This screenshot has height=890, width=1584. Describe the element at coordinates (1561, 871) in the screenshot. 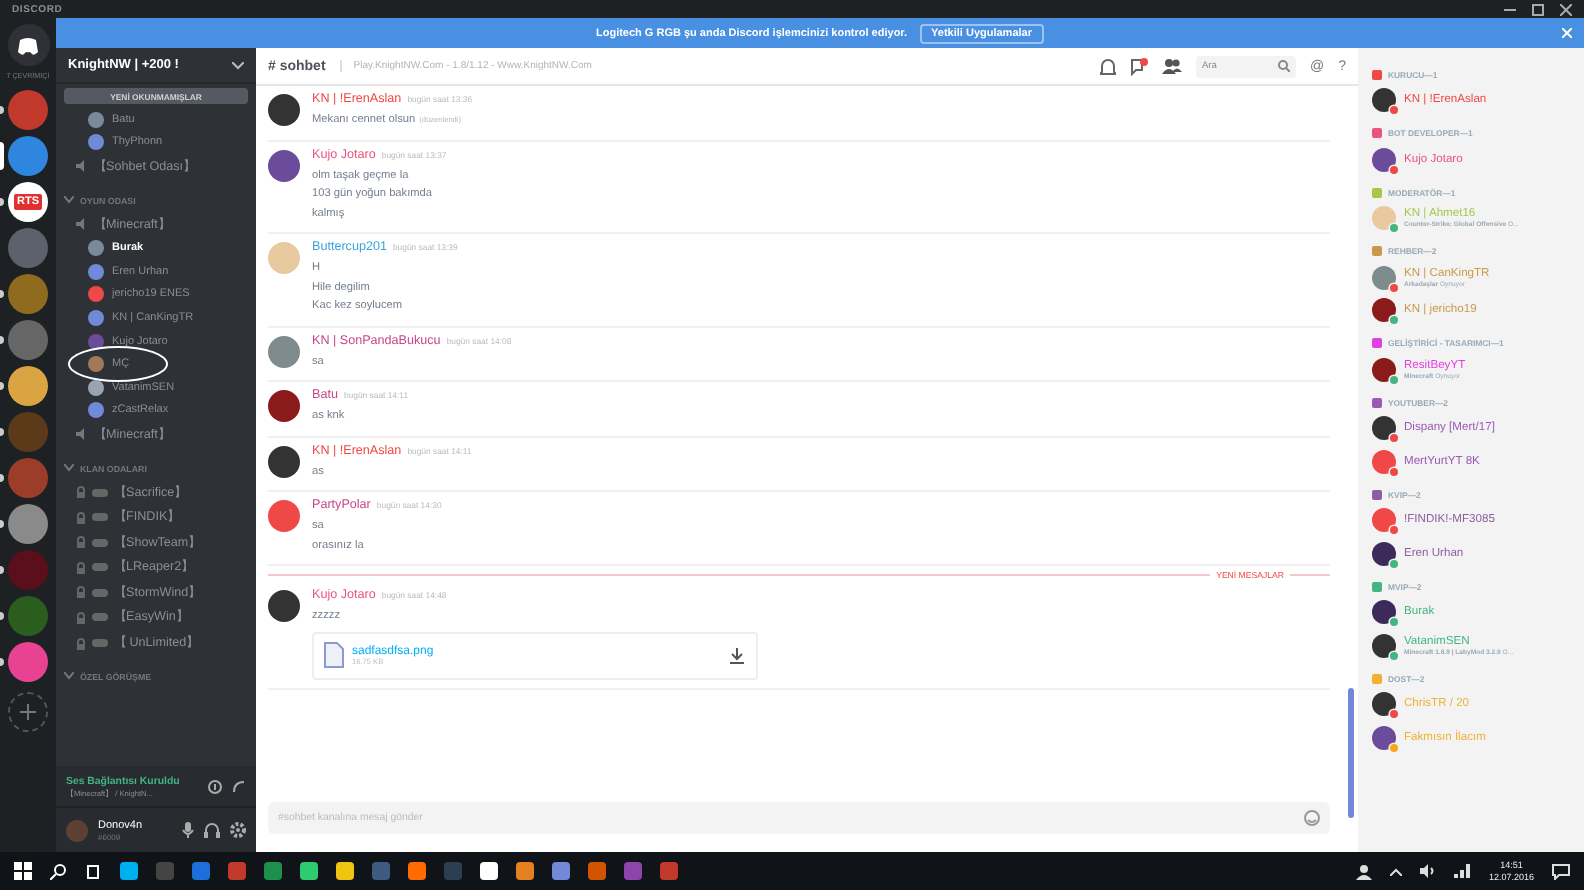

I see `notification-icon` at that location.